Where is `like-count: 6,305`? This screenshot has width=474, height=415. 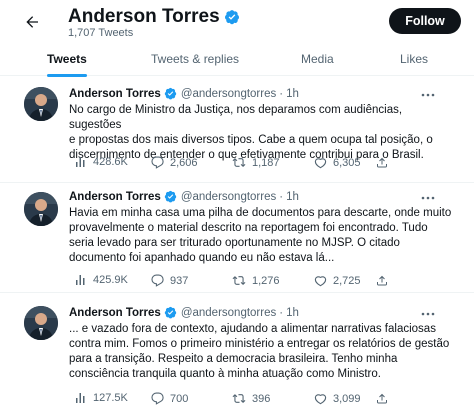
like-count: 6,305 is located at coordinates (347, 162).